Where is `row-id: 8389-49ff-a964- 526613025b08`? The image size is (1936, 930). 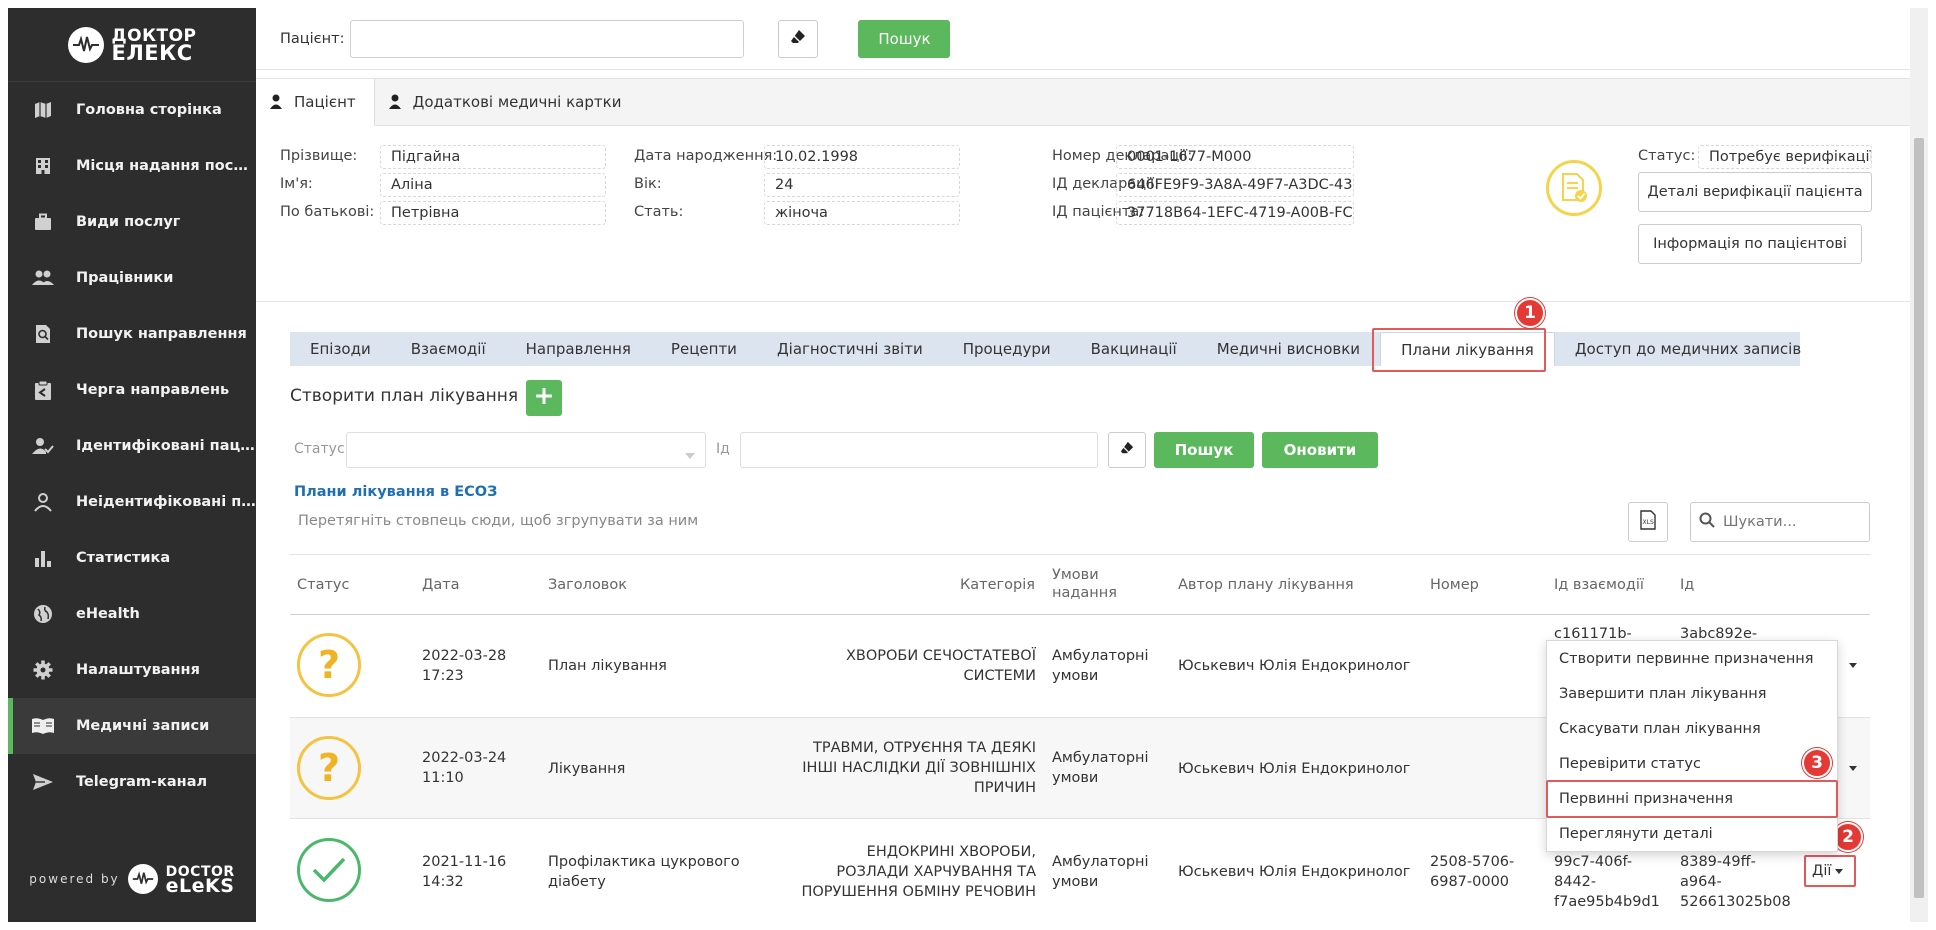 row-id: 8389-49ff-a964- 526613025b08 is located at coordinates (1735, 882).